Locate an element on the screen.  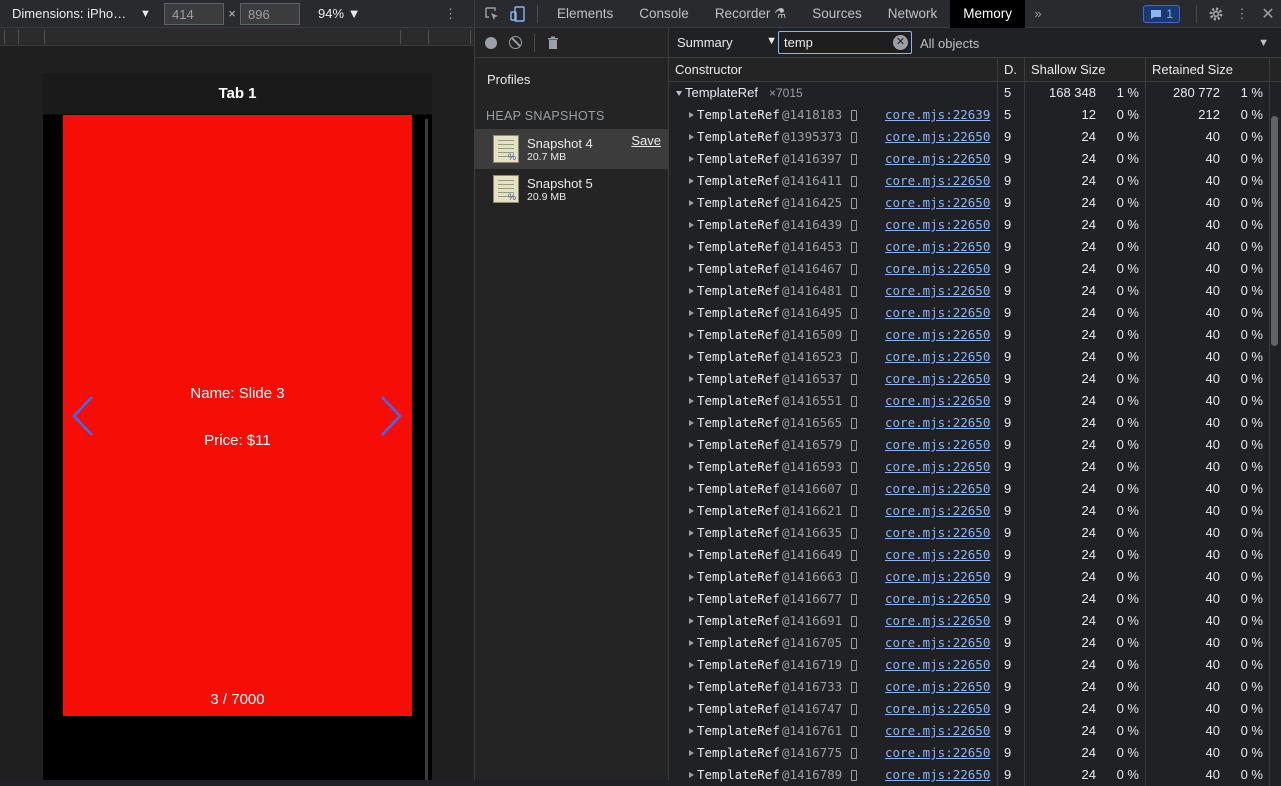
grid-scrollbar is located at coordinates (1274, 231).